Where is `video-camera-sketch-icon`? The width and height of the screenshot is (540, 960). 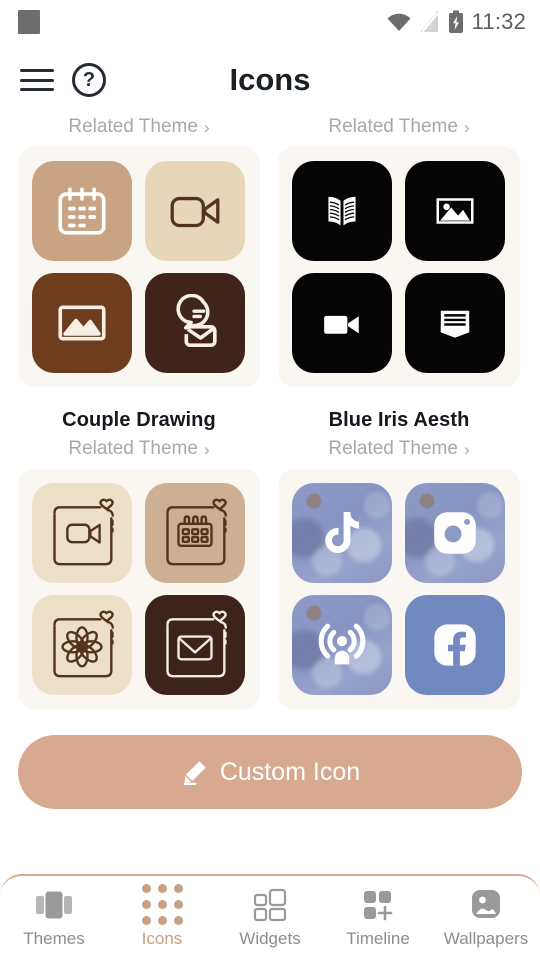
video-camera-sketch-icon is located at coordinates (83, 532).